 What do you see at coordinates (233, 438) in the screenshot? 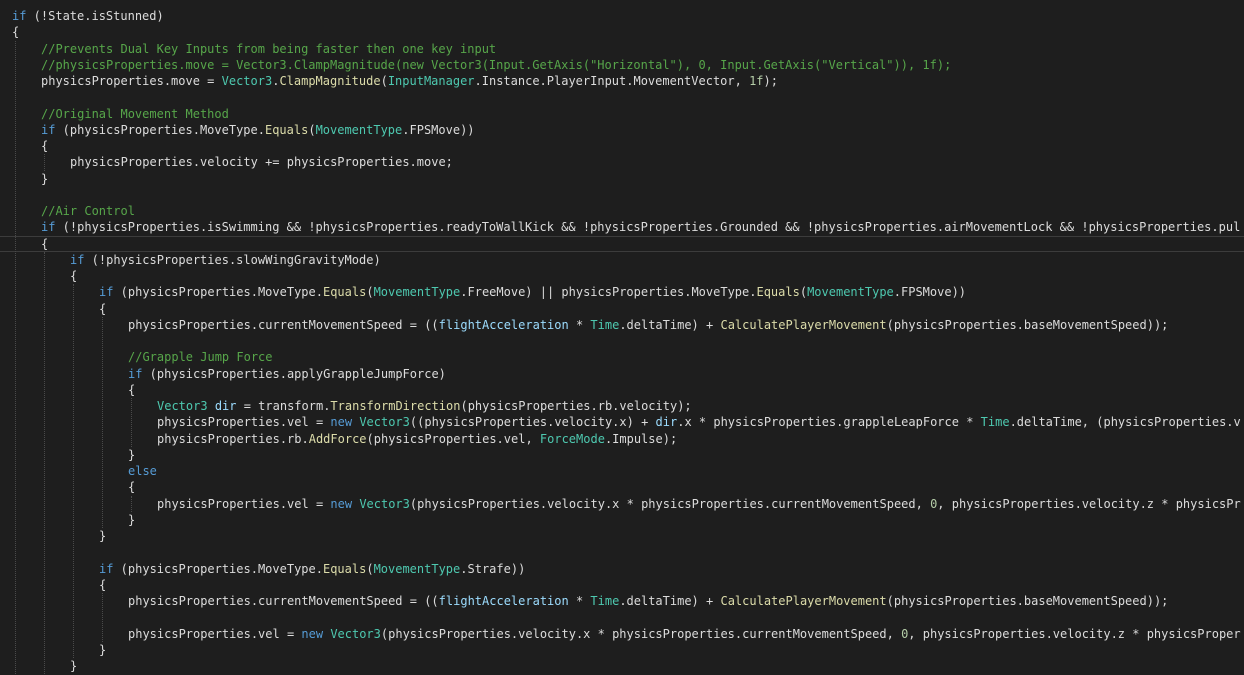
I see `code-token: physicsProperties.rb.` at bounding box center [233, 438].